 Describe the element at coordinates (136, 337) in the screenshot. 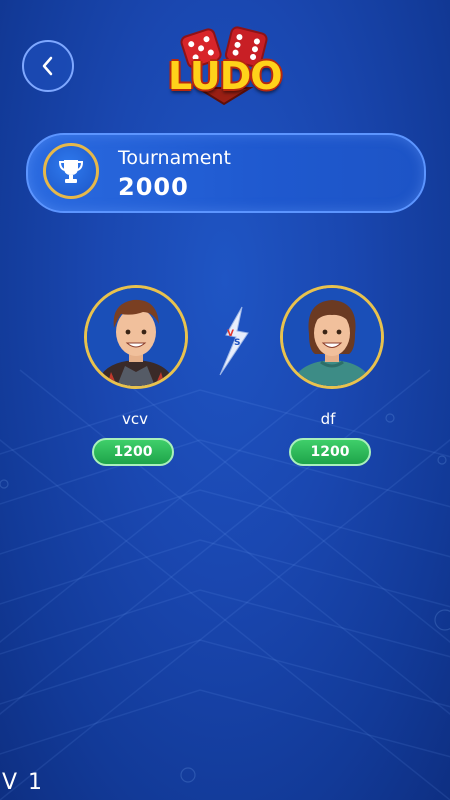

I see `player-1-avatar` at that location.